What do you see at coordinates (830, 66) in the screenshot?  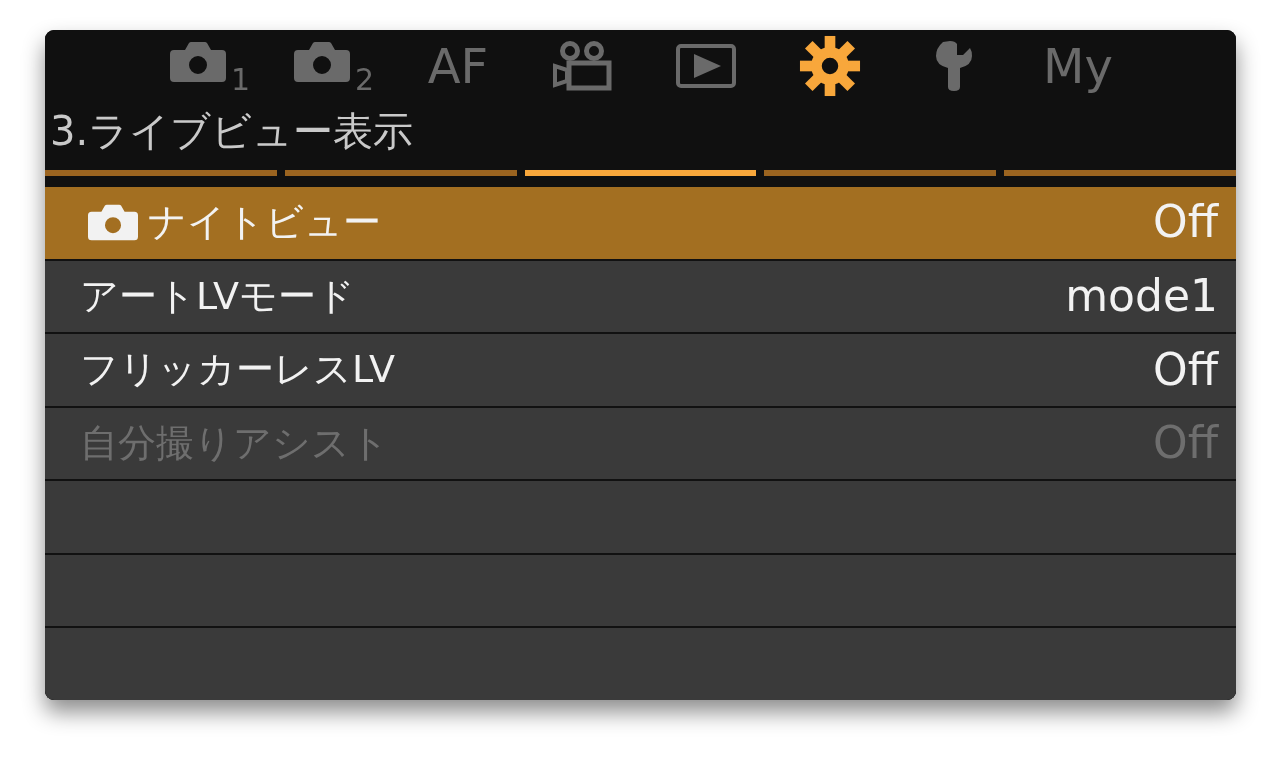 I see `settings-icon` at bounding box center [830, 66].